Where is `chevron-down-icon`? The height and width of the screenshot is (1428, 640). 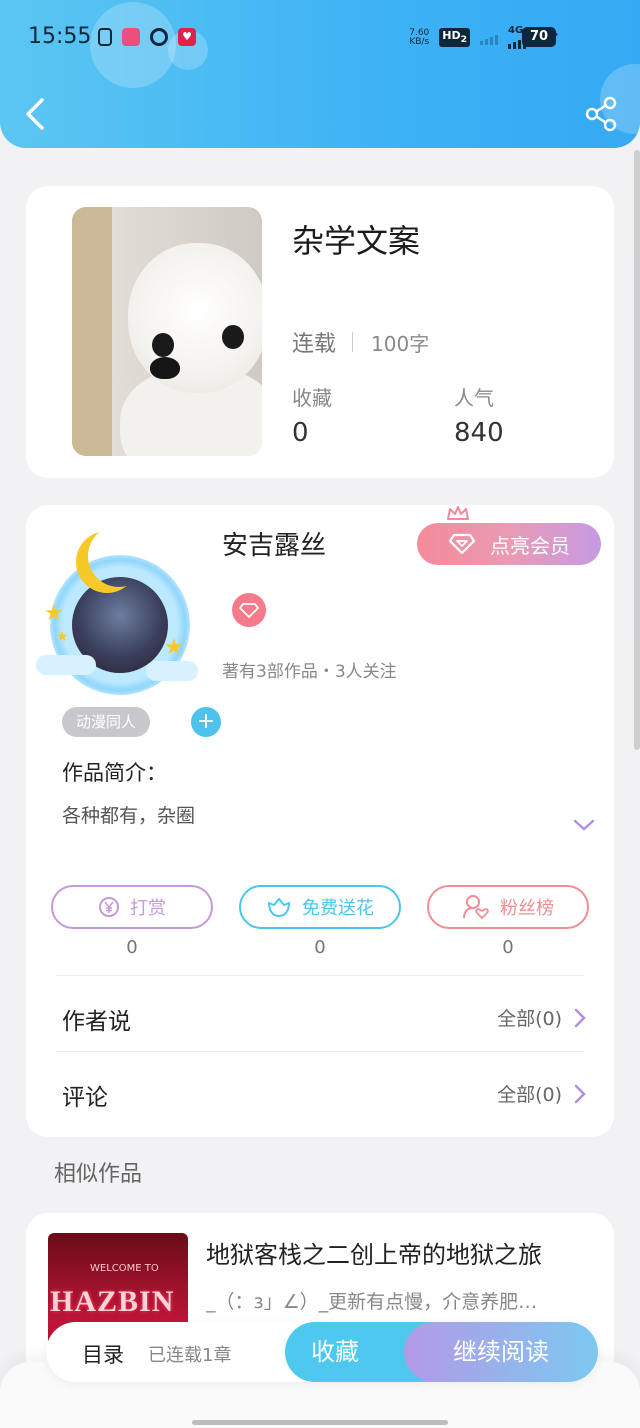 chevron-down-icon is located at coordinates (584, 825).